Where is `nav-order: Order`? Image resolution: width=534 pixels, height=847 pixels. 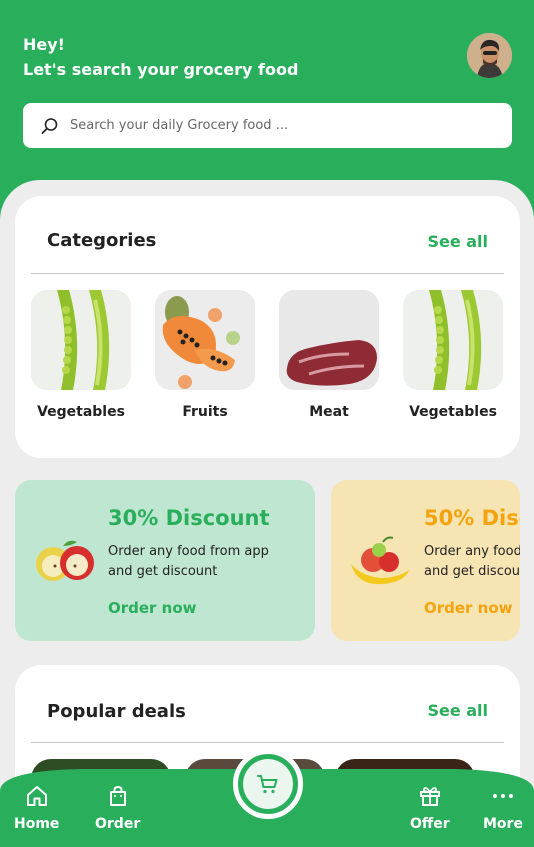 nav-order: Order is located at coordinates (117, 808).